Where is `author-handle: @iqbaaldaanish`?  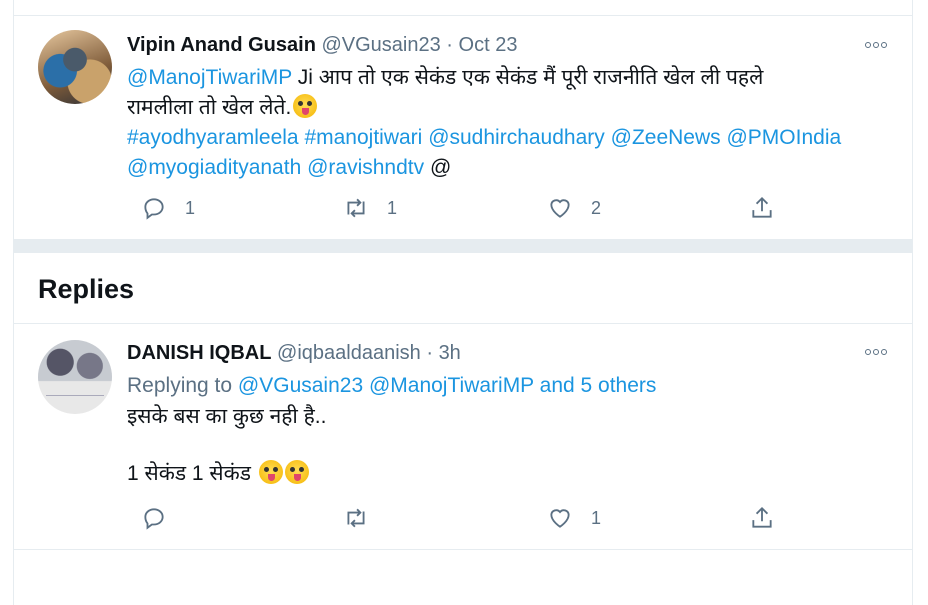 author-handle: @iqbaaldaanish is located at coordinates (349, 353).